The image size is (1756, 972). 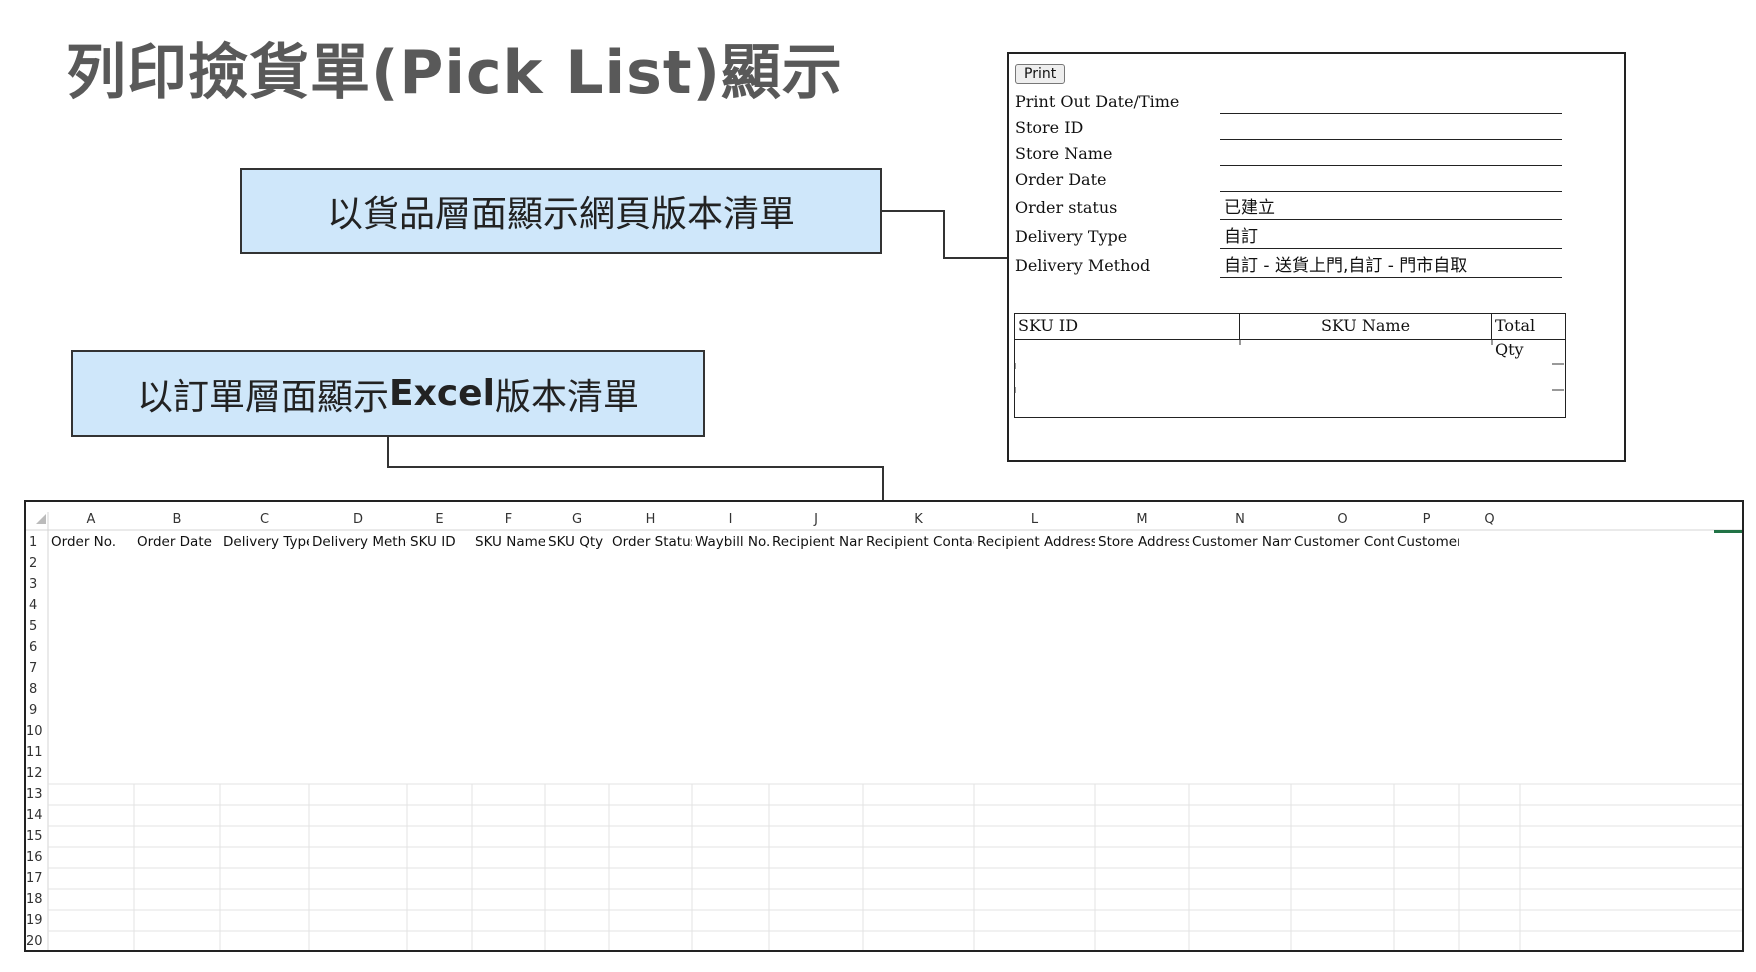 I want to click on field-value: 自訂, so click(x=1391, y=237).